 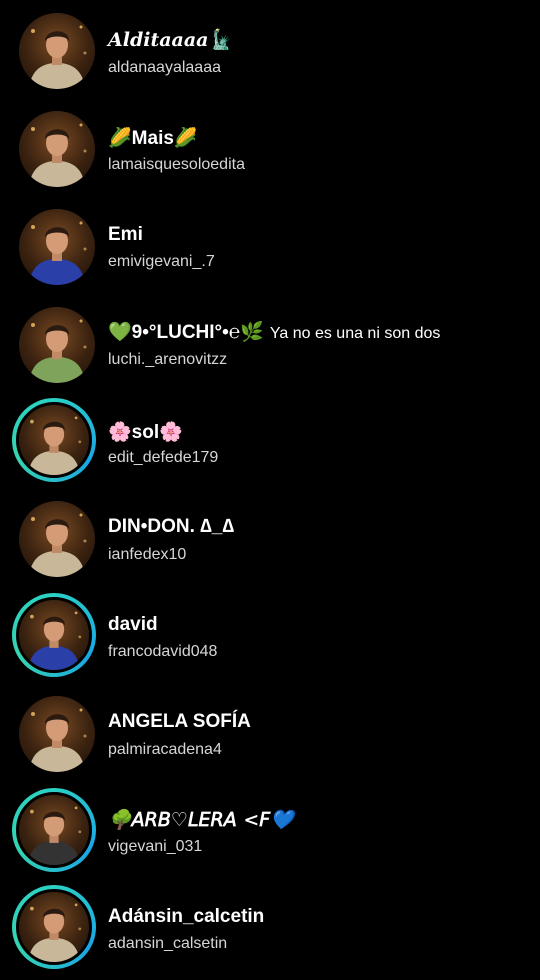 I want to click on status-note: Ya no es una ni son dos, so click(x=355, y=333).